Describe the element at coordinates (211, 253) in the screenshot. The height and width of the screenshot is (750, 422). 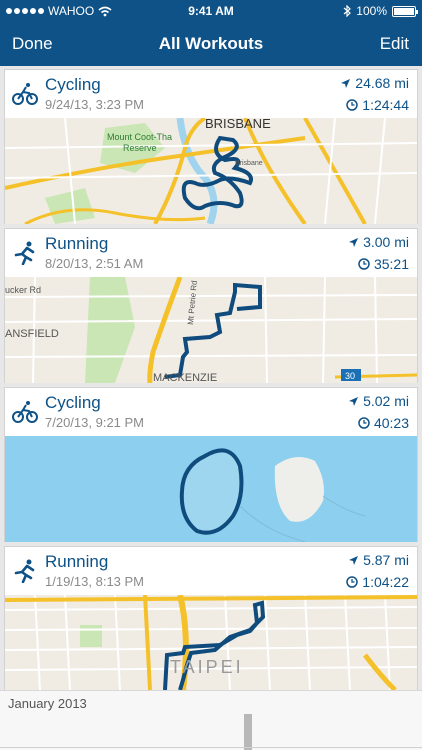
I see `workout-header: Running 8/20/13, 2:51 AM 3.00 mi 35:21` at that location.